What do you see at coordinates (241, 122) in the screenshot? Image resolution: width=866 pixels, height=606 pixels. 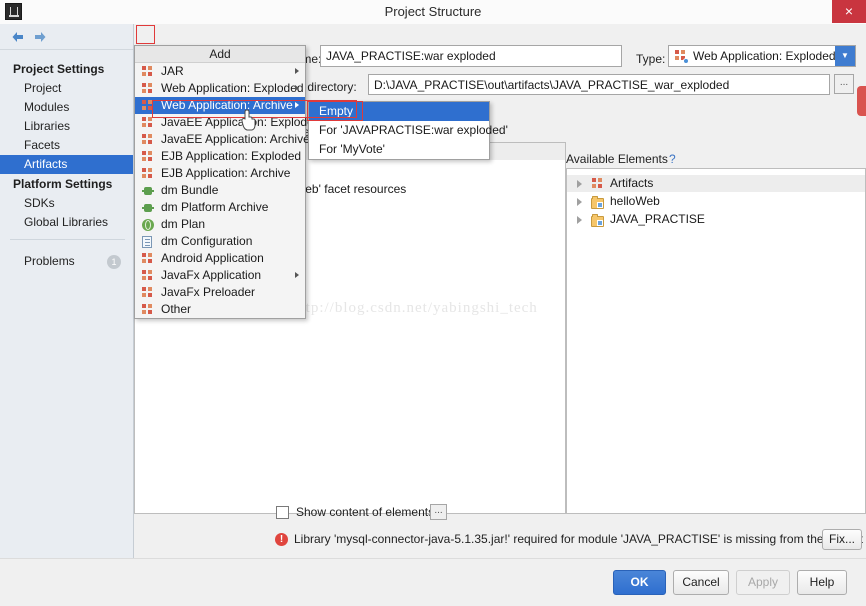 I see `menu-item-label: JavaEE Application: Exploded` at bounding box center [241, 122].